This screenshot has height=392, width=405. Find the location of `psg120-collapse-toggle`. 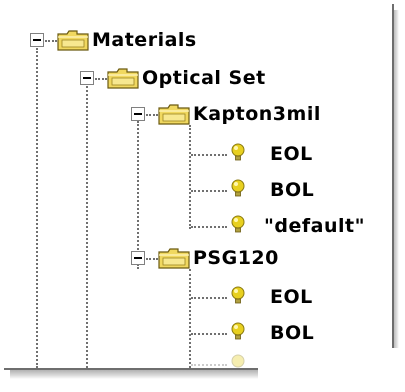

psg120-collapse-toggle is located at coordinates (138, 258).